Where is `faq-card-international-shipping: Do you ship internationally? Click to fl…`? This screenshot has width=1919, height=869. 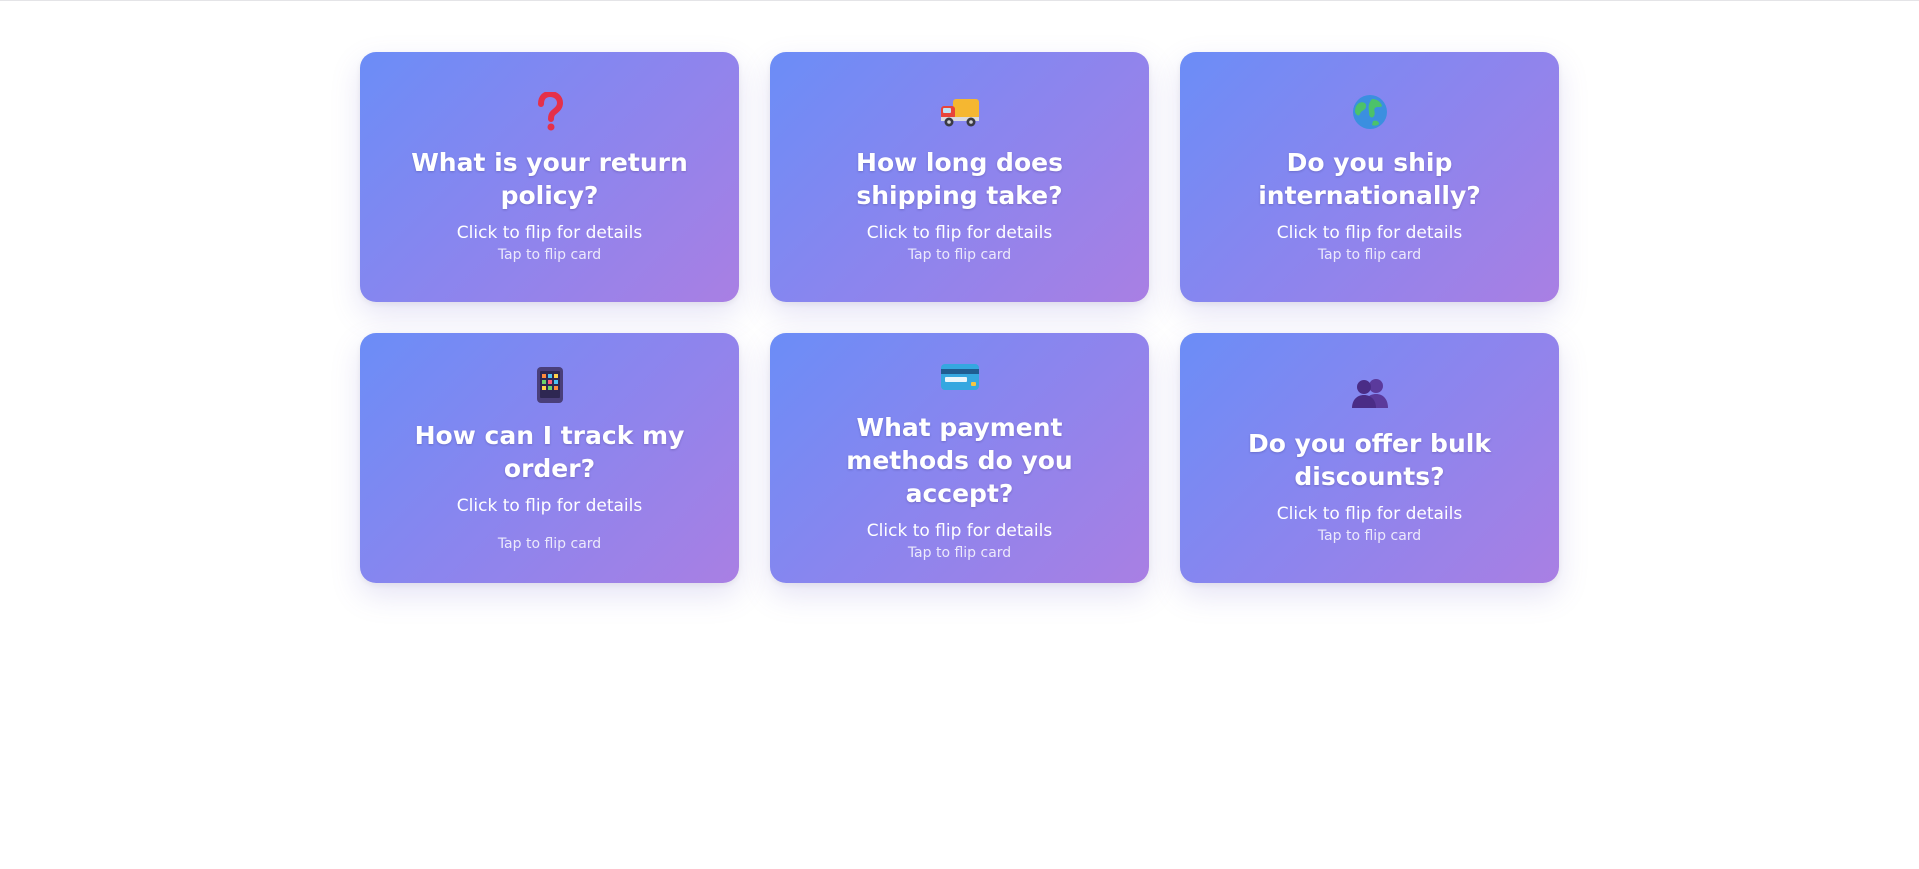 faq-card-international-shipping: Do you ship internationally? Click to fl… is located at coordinates (1369, 177).